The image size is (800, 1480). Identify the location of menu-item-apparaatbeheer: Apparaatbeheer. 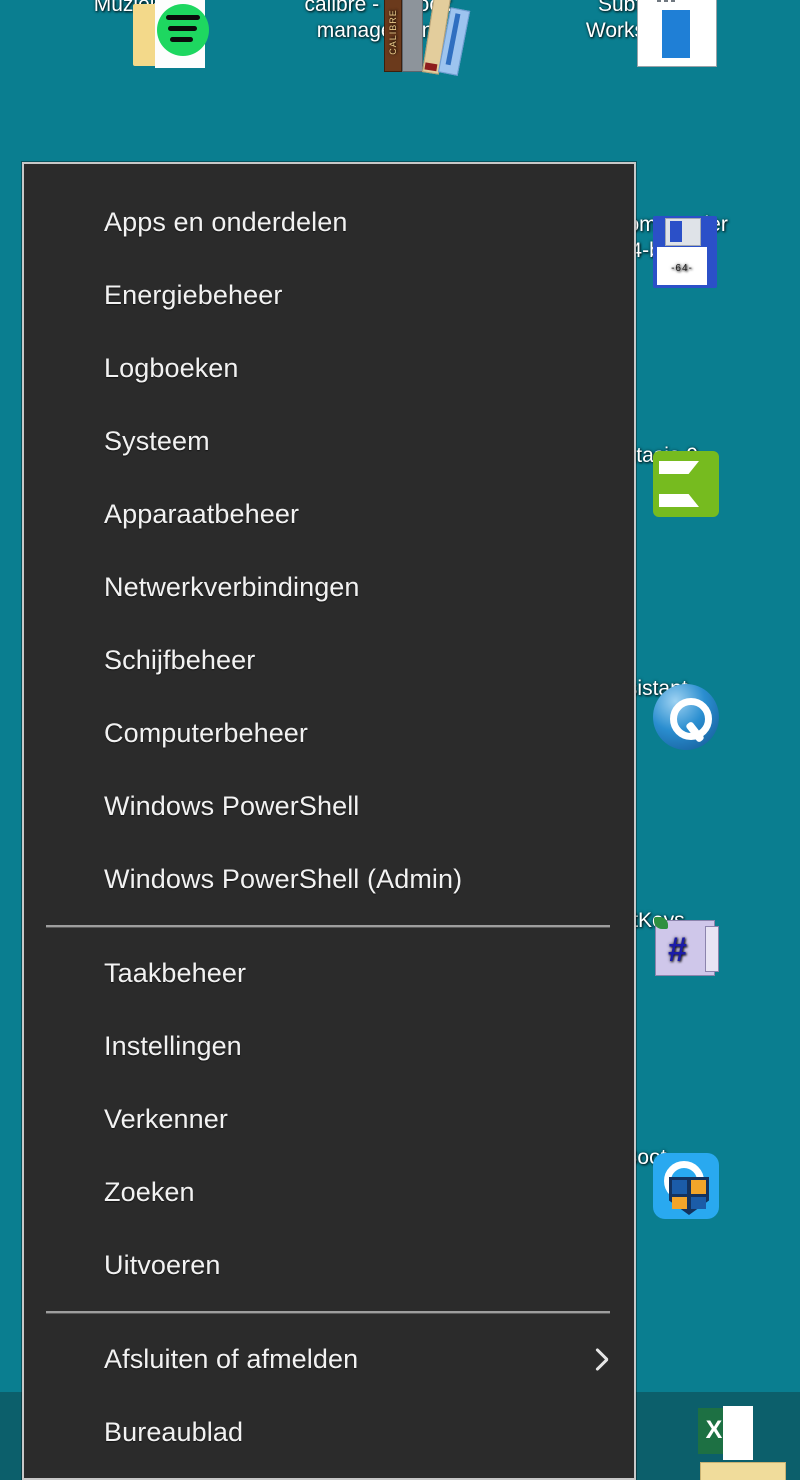
(329, 514).